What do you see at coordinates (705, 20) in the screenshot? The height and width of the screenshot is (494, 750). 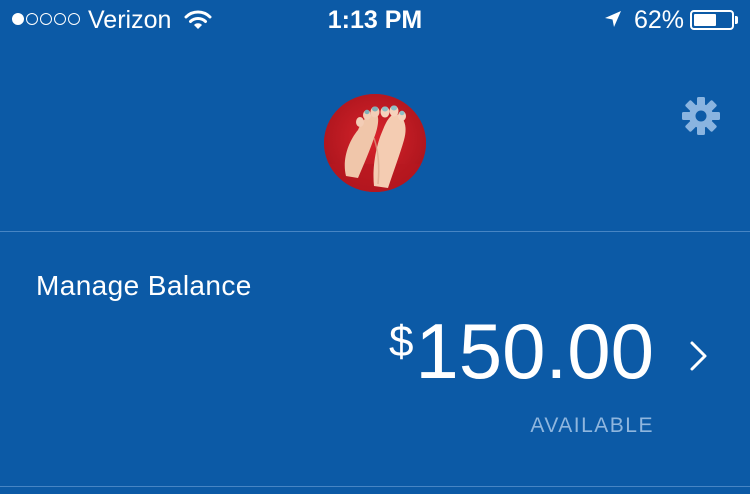 I see `battery-level-fill` at bounding box center [705, 20].